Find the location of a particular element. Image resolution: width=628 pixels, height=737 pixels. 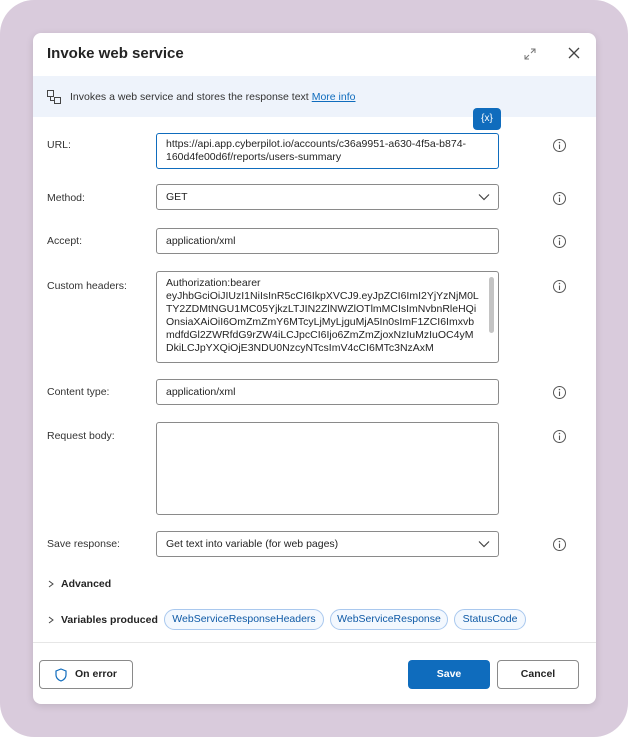

accept-input: application/xml is located at coordinates (327, 241).